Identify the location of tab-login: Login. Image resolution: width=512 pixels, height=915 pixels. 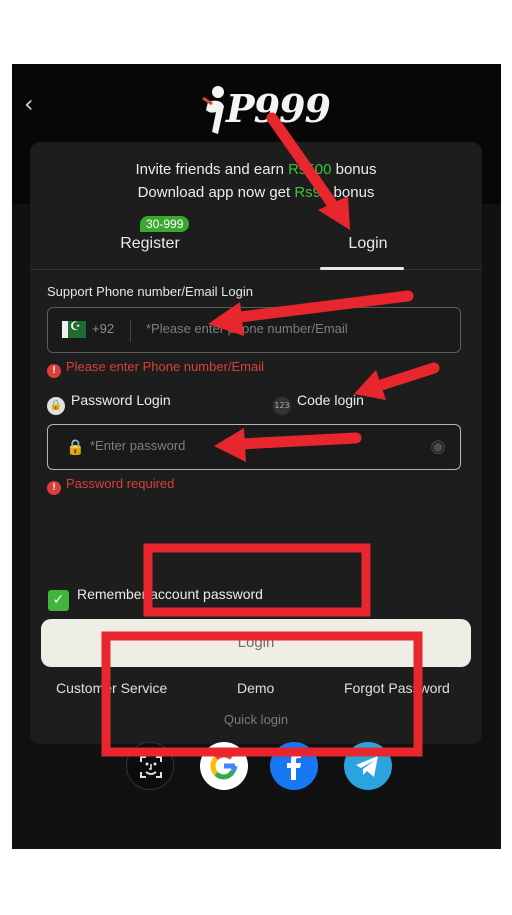
(368, 250).